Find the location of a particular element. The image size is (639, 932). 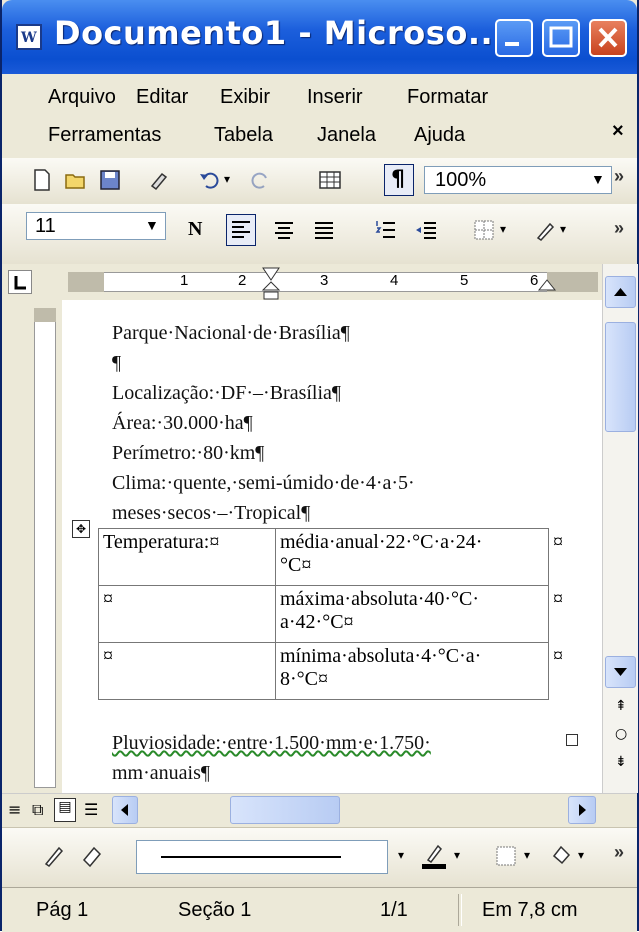

drawing-toolbar: ▾ ▾ ▾ ▾ » is located at coordinates (319, 857).